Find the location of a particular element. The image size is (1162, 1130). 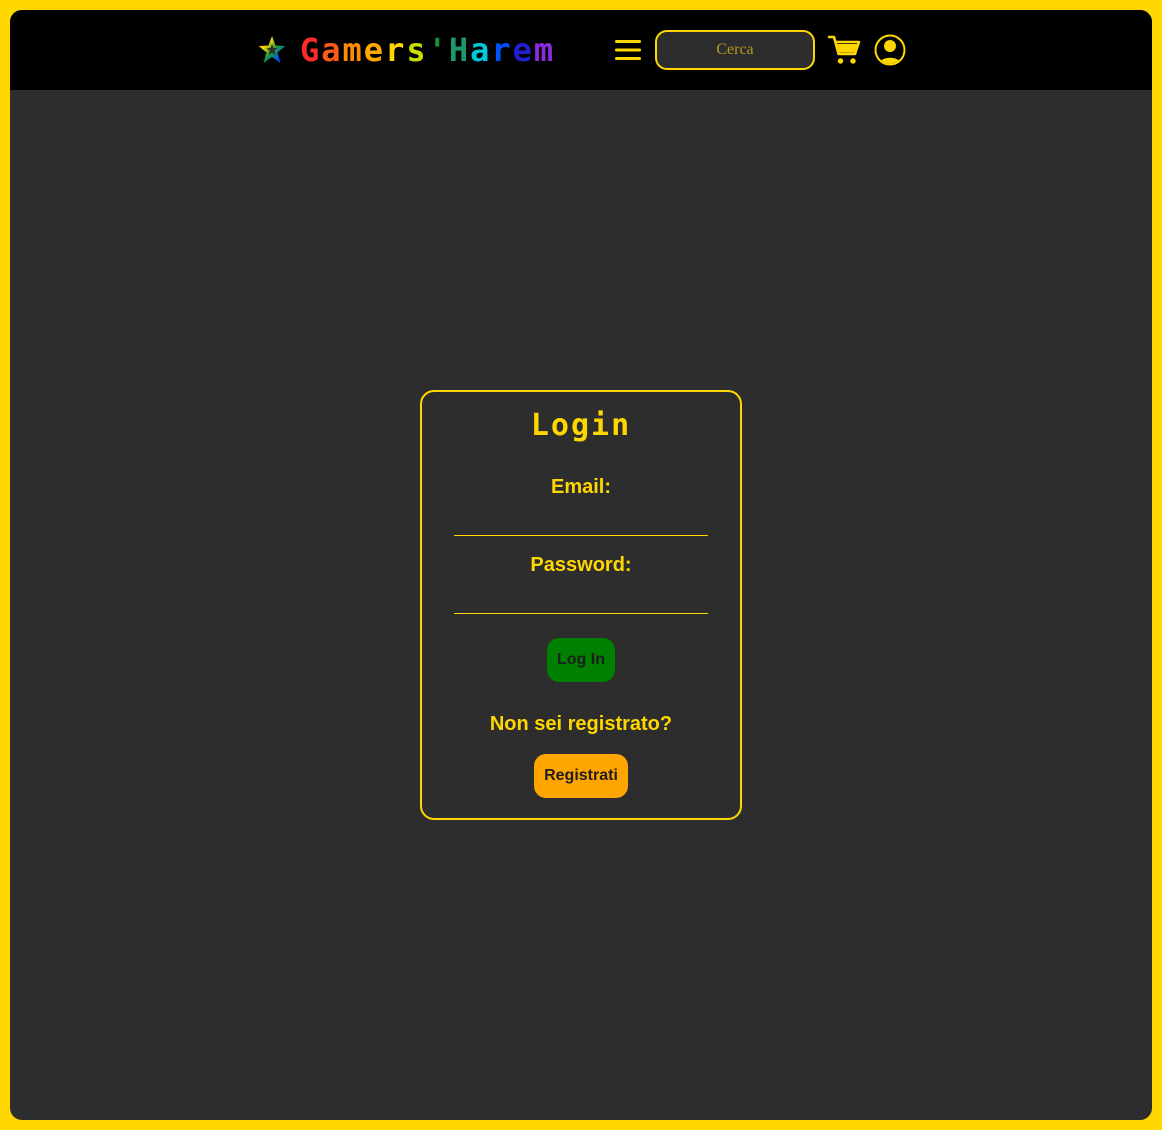

email-field is located at coordinates (581, 522).